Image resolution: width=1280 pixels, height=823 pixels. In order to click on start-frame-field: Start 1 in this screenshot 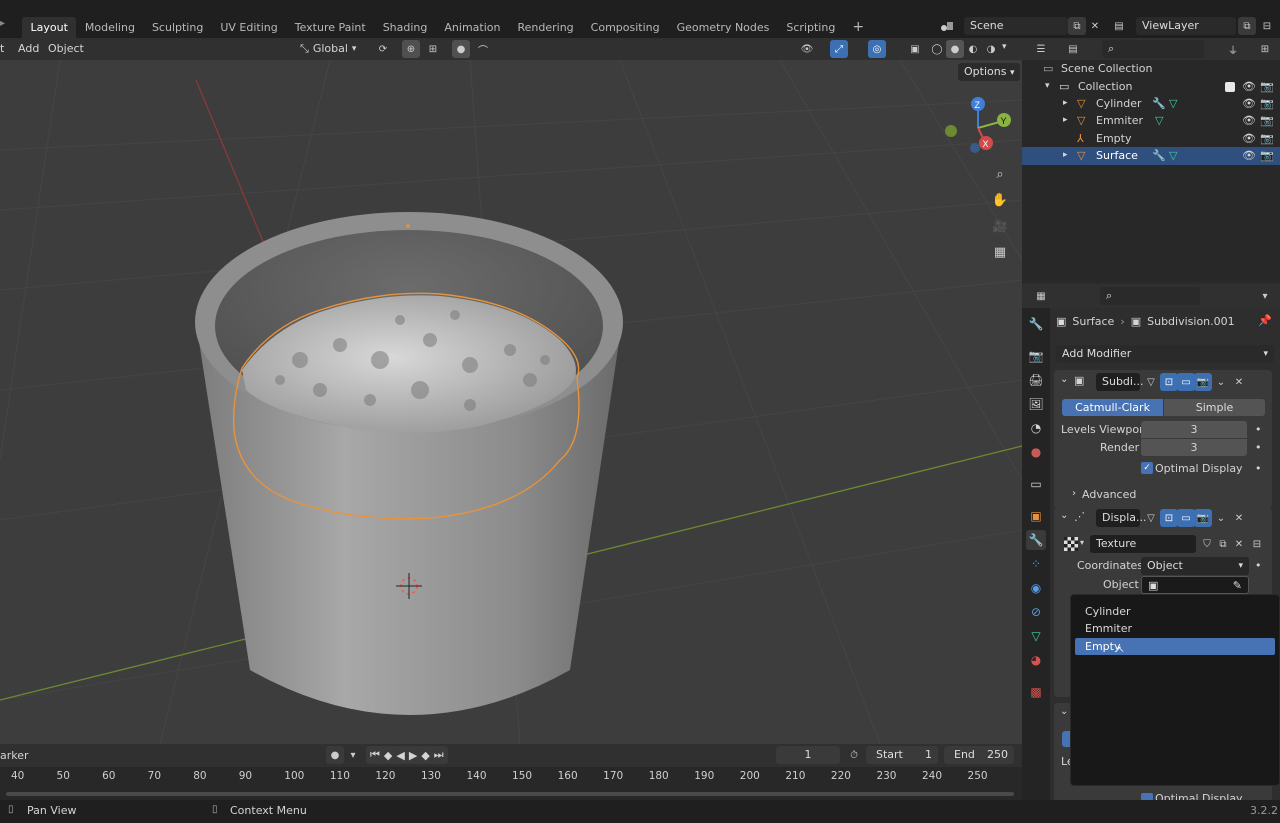, I will do `click(902, 755)`.